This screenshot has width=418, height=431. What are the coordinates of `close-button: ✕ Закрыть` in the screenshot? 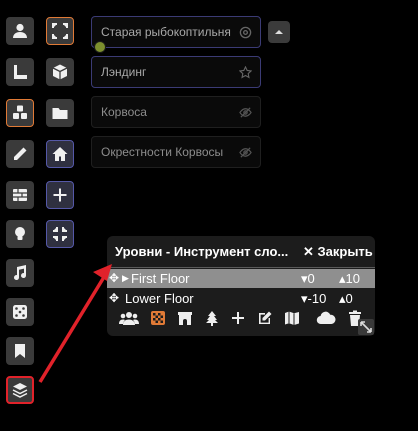 It's located at (338, 252).